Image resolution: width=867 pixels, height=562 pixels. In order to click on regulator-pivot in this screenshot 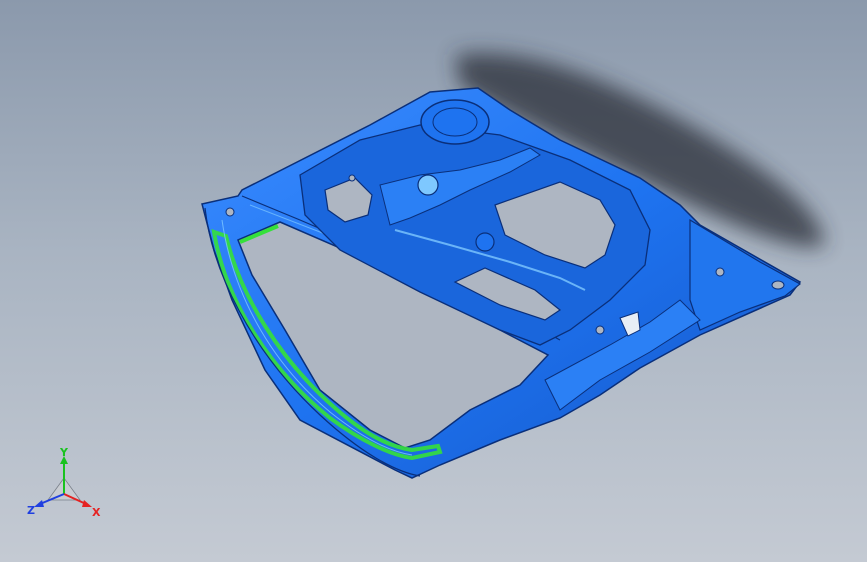, I will do `click(485, 242)`.